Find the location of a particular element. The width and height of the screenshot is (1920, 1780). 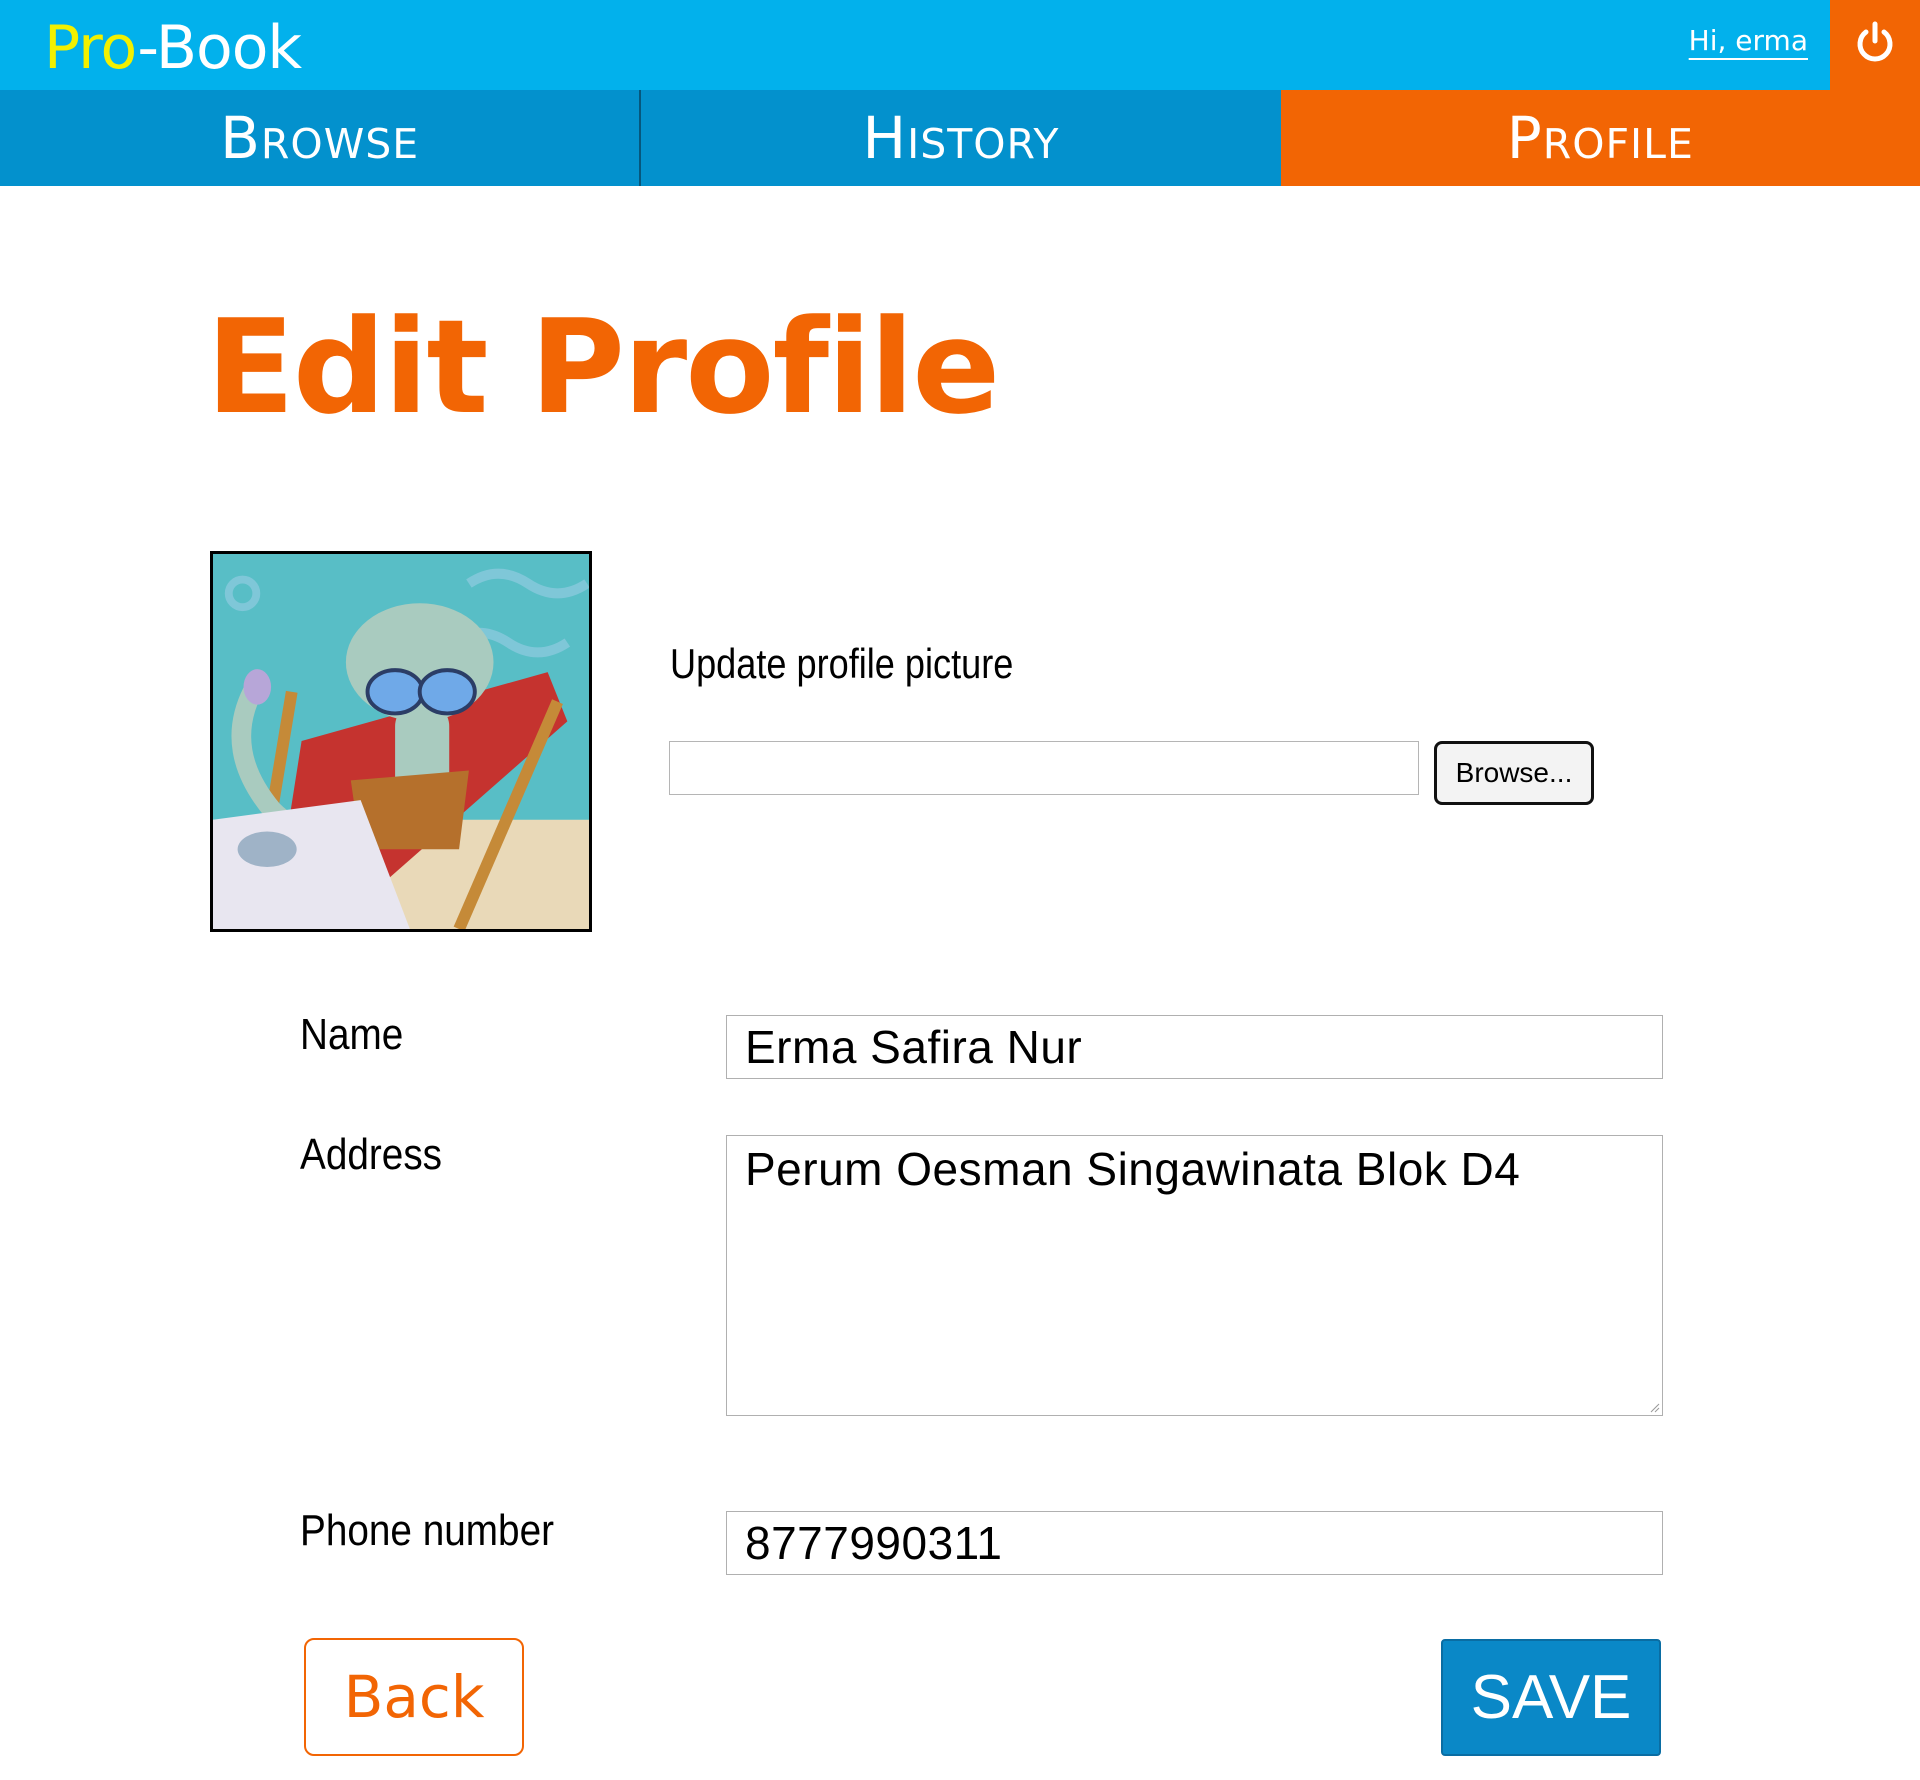

address-label: Address is located at coordinates (371, 1154).